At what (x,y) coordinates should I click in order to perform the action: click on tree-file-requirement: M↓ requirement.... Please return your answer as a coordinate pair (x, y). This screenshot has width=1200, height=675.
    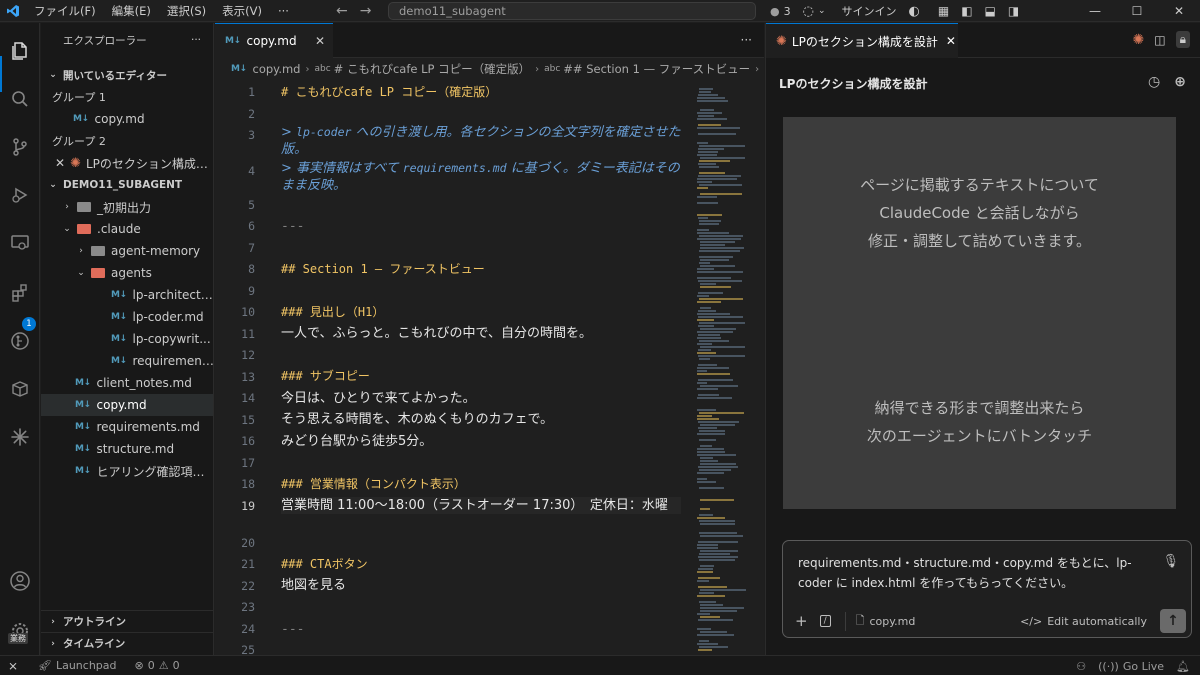
    Looking at the image, I should click on (127, 361).